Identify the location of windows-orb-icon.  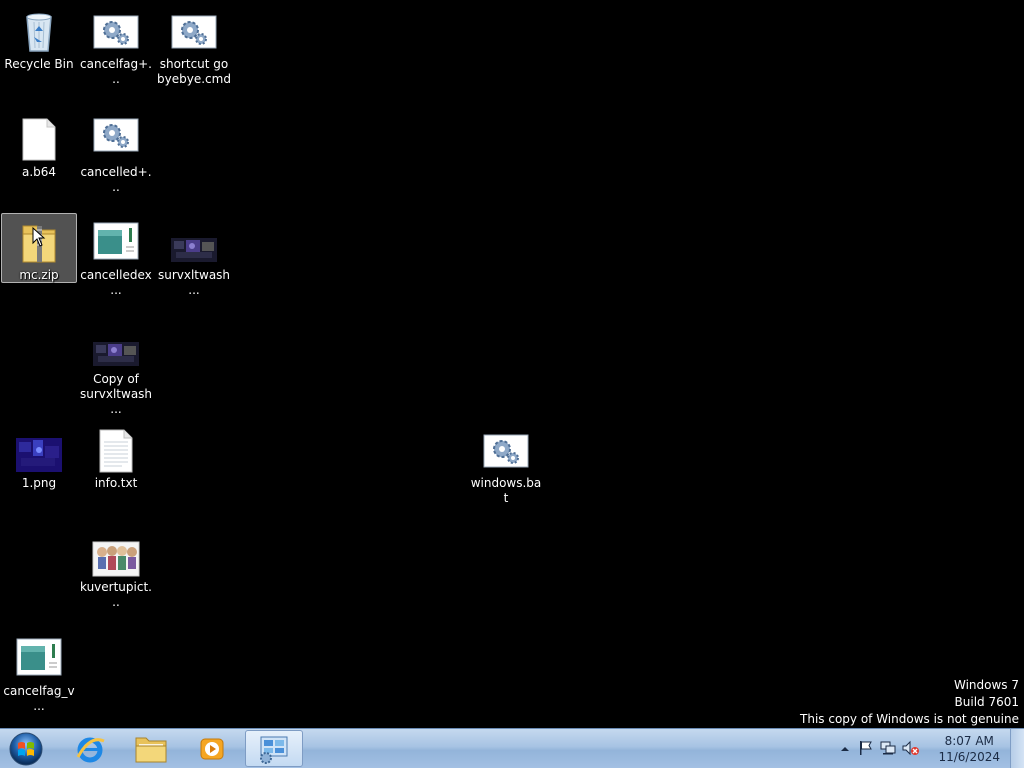
(26, 749).